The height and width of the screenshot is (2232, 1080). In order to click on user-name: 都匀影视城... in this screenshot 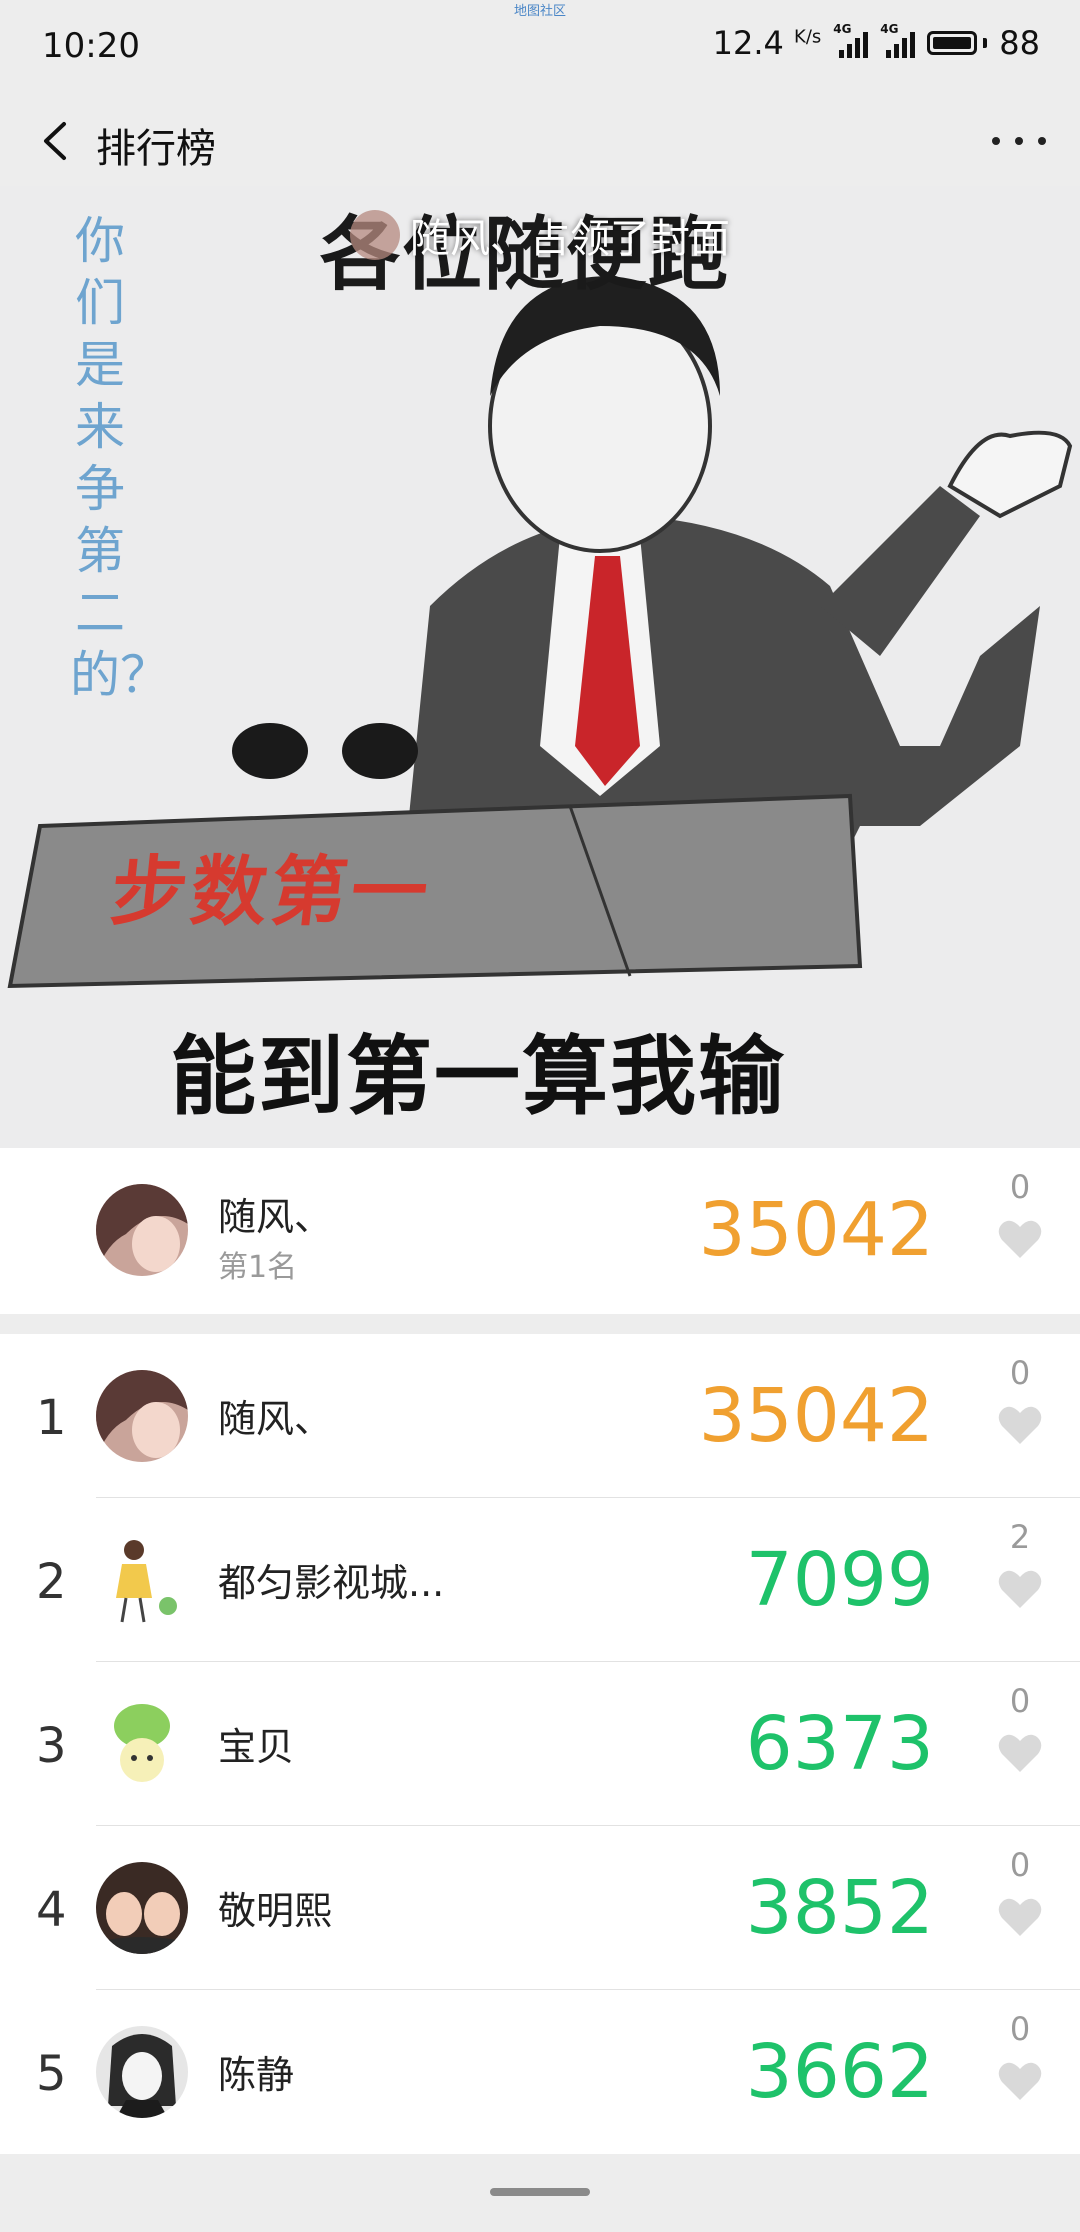, I will do `click(331, 1583)`.